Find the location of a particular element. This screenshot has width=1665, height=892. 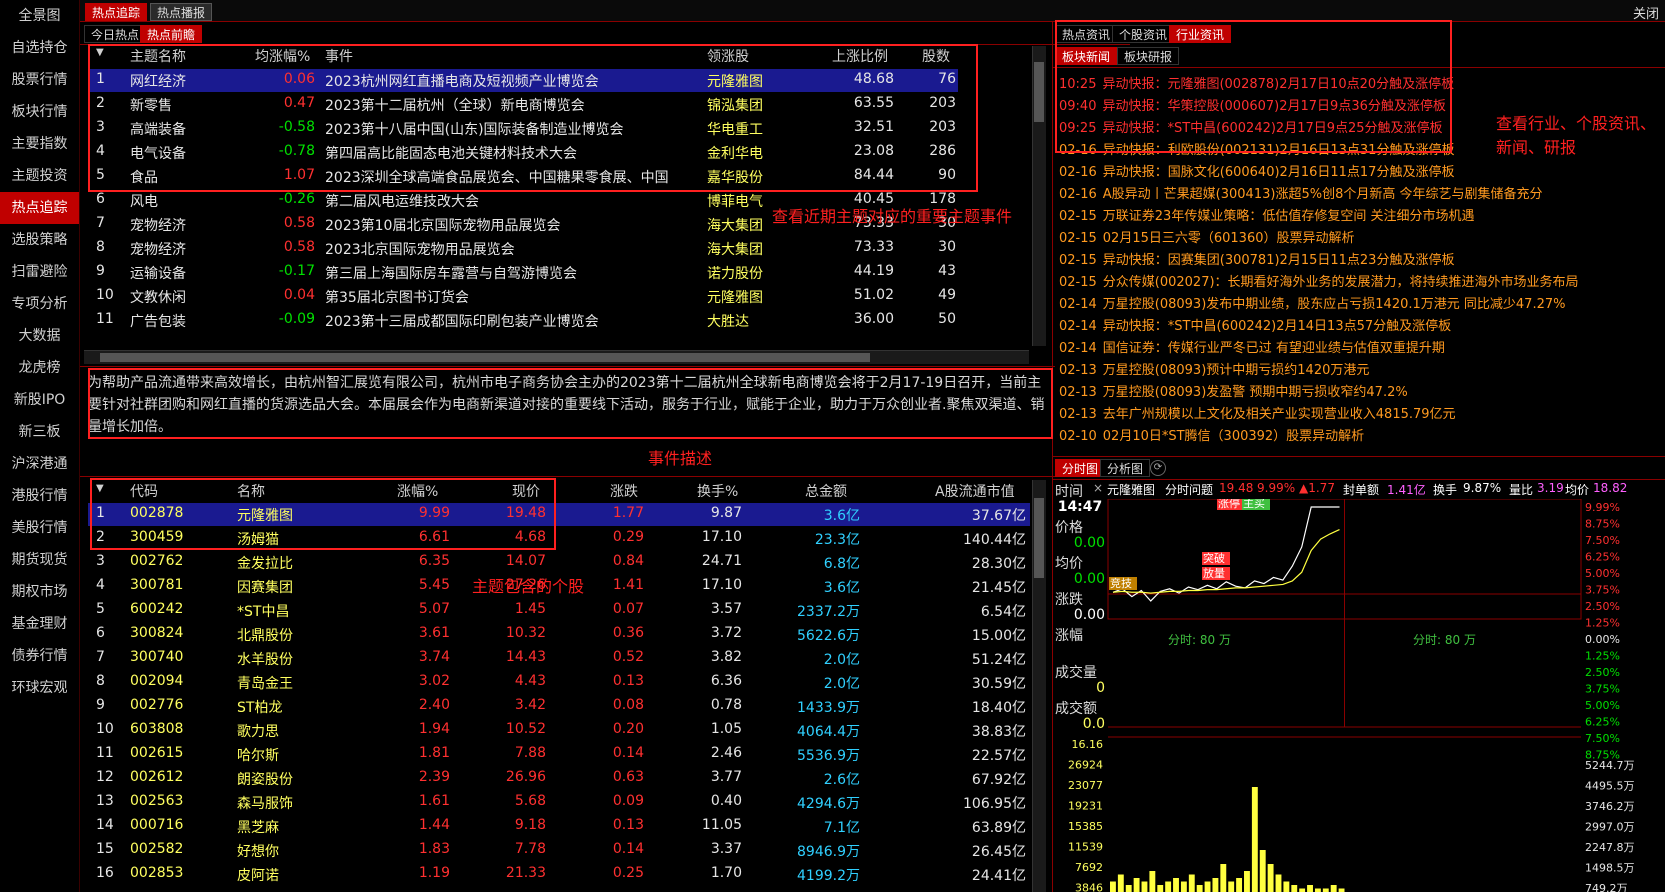

stock-name: 因赛集团 is located at coordinates (265, 587).